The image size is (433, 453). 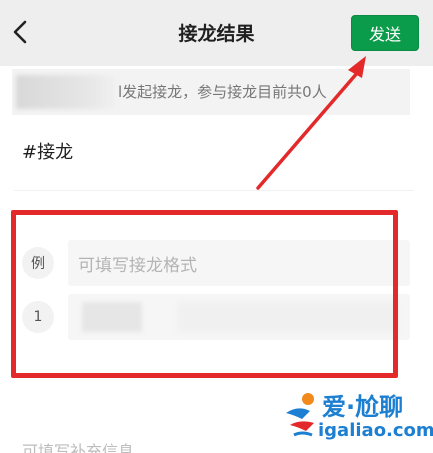 What do you see at coordinates (47, 151) in the screenshot?
I see `topic-tag: #接龙` at bounding box center [47, 151].